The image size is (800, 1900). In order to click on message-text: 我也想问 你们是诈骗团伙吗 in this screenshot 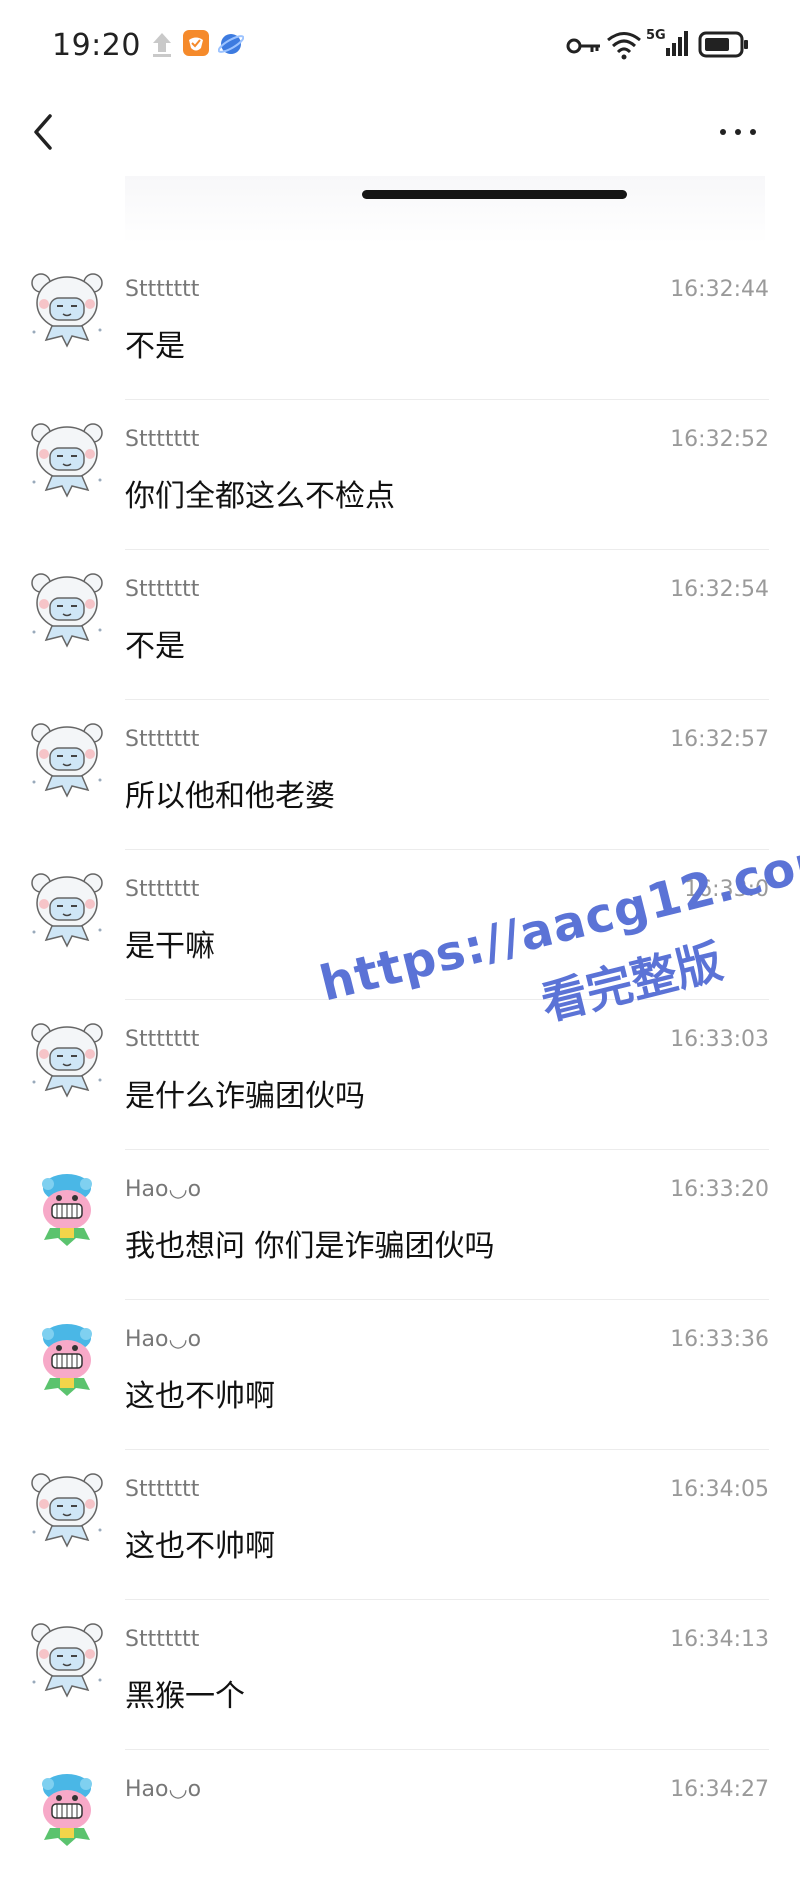, I will do `click(310, 1243)`.